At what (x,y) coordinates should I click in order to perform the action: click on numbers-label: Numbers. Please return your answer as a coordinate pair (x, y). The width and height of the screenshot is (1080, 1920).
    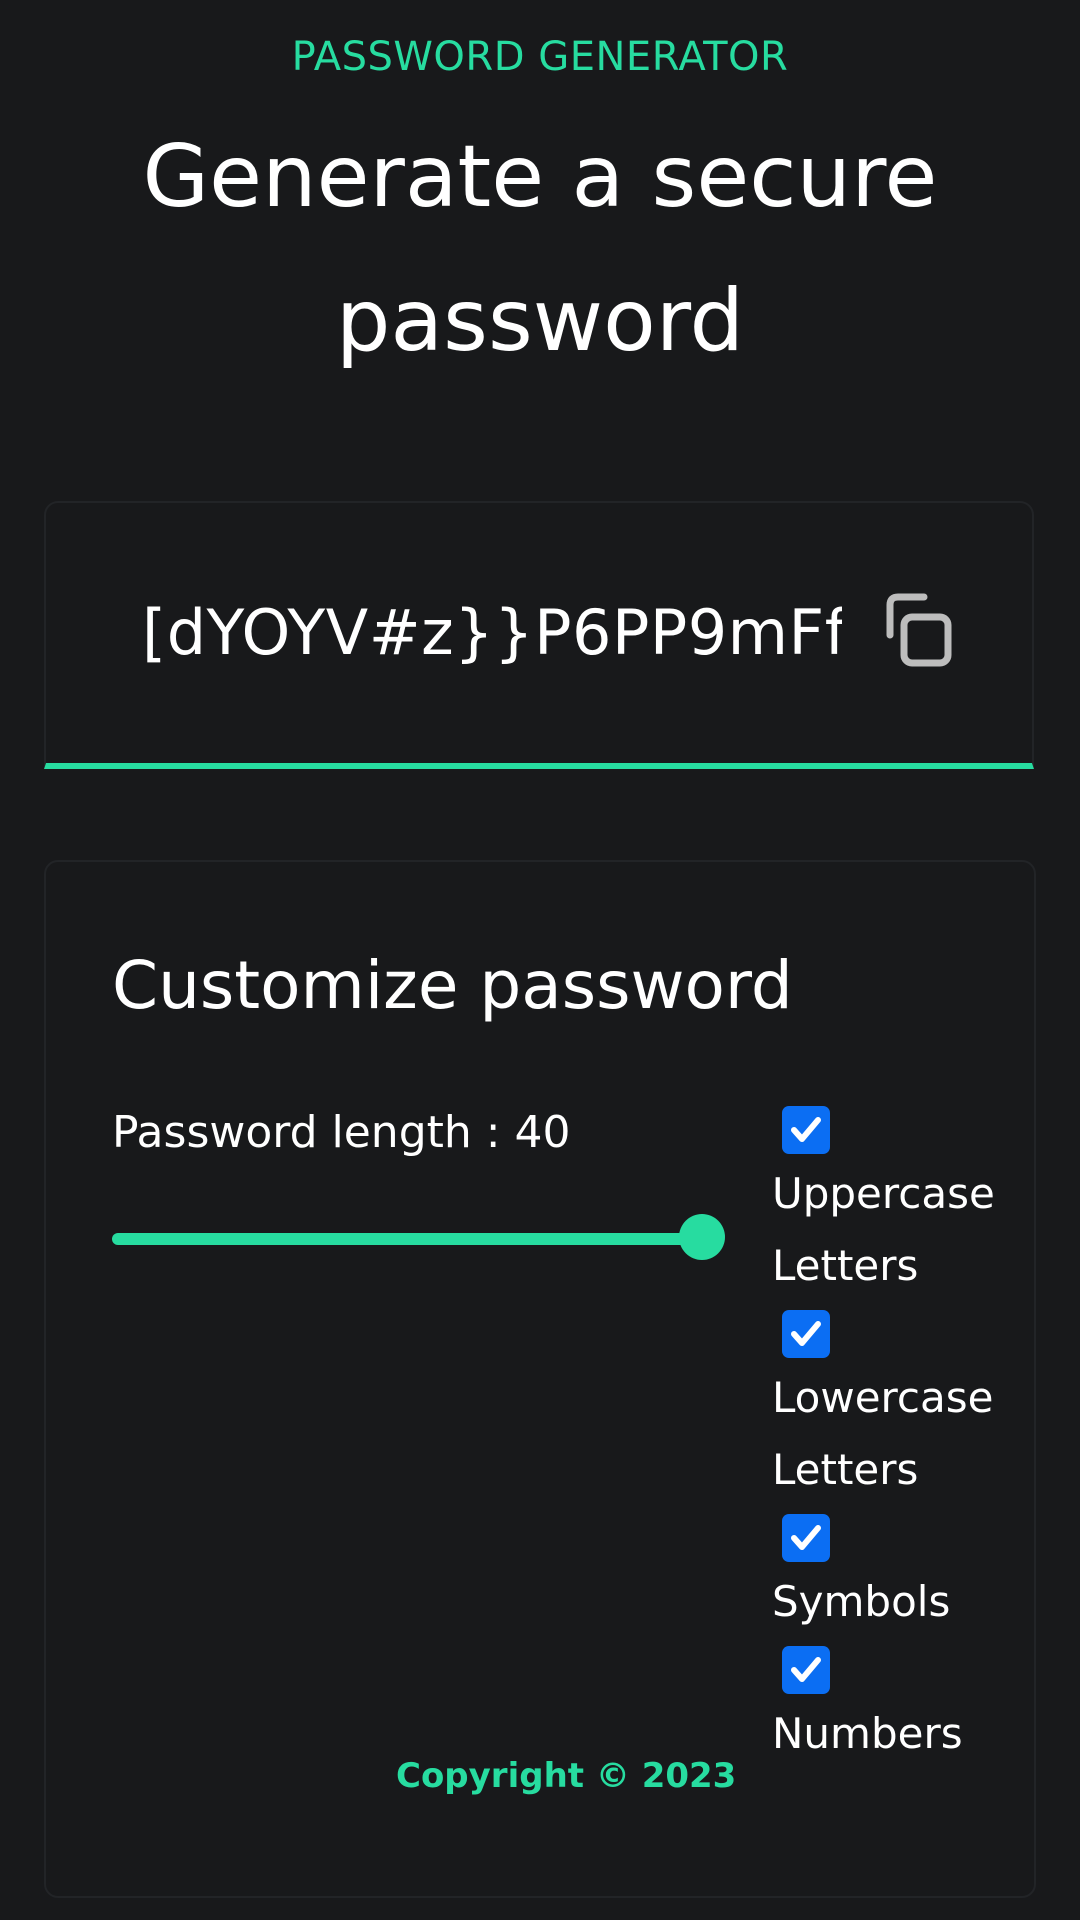
    Looking at the image, I should click on (892, 1734).